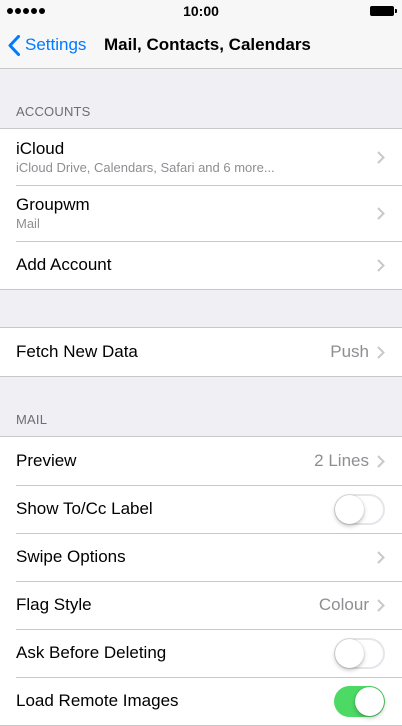 Image resolution: width=402 pixels, height=726 pixels. What do you see at coordinates (343, 604) in the screenshot?
I see `row-value: Colour` at bounding box center [343, 604].